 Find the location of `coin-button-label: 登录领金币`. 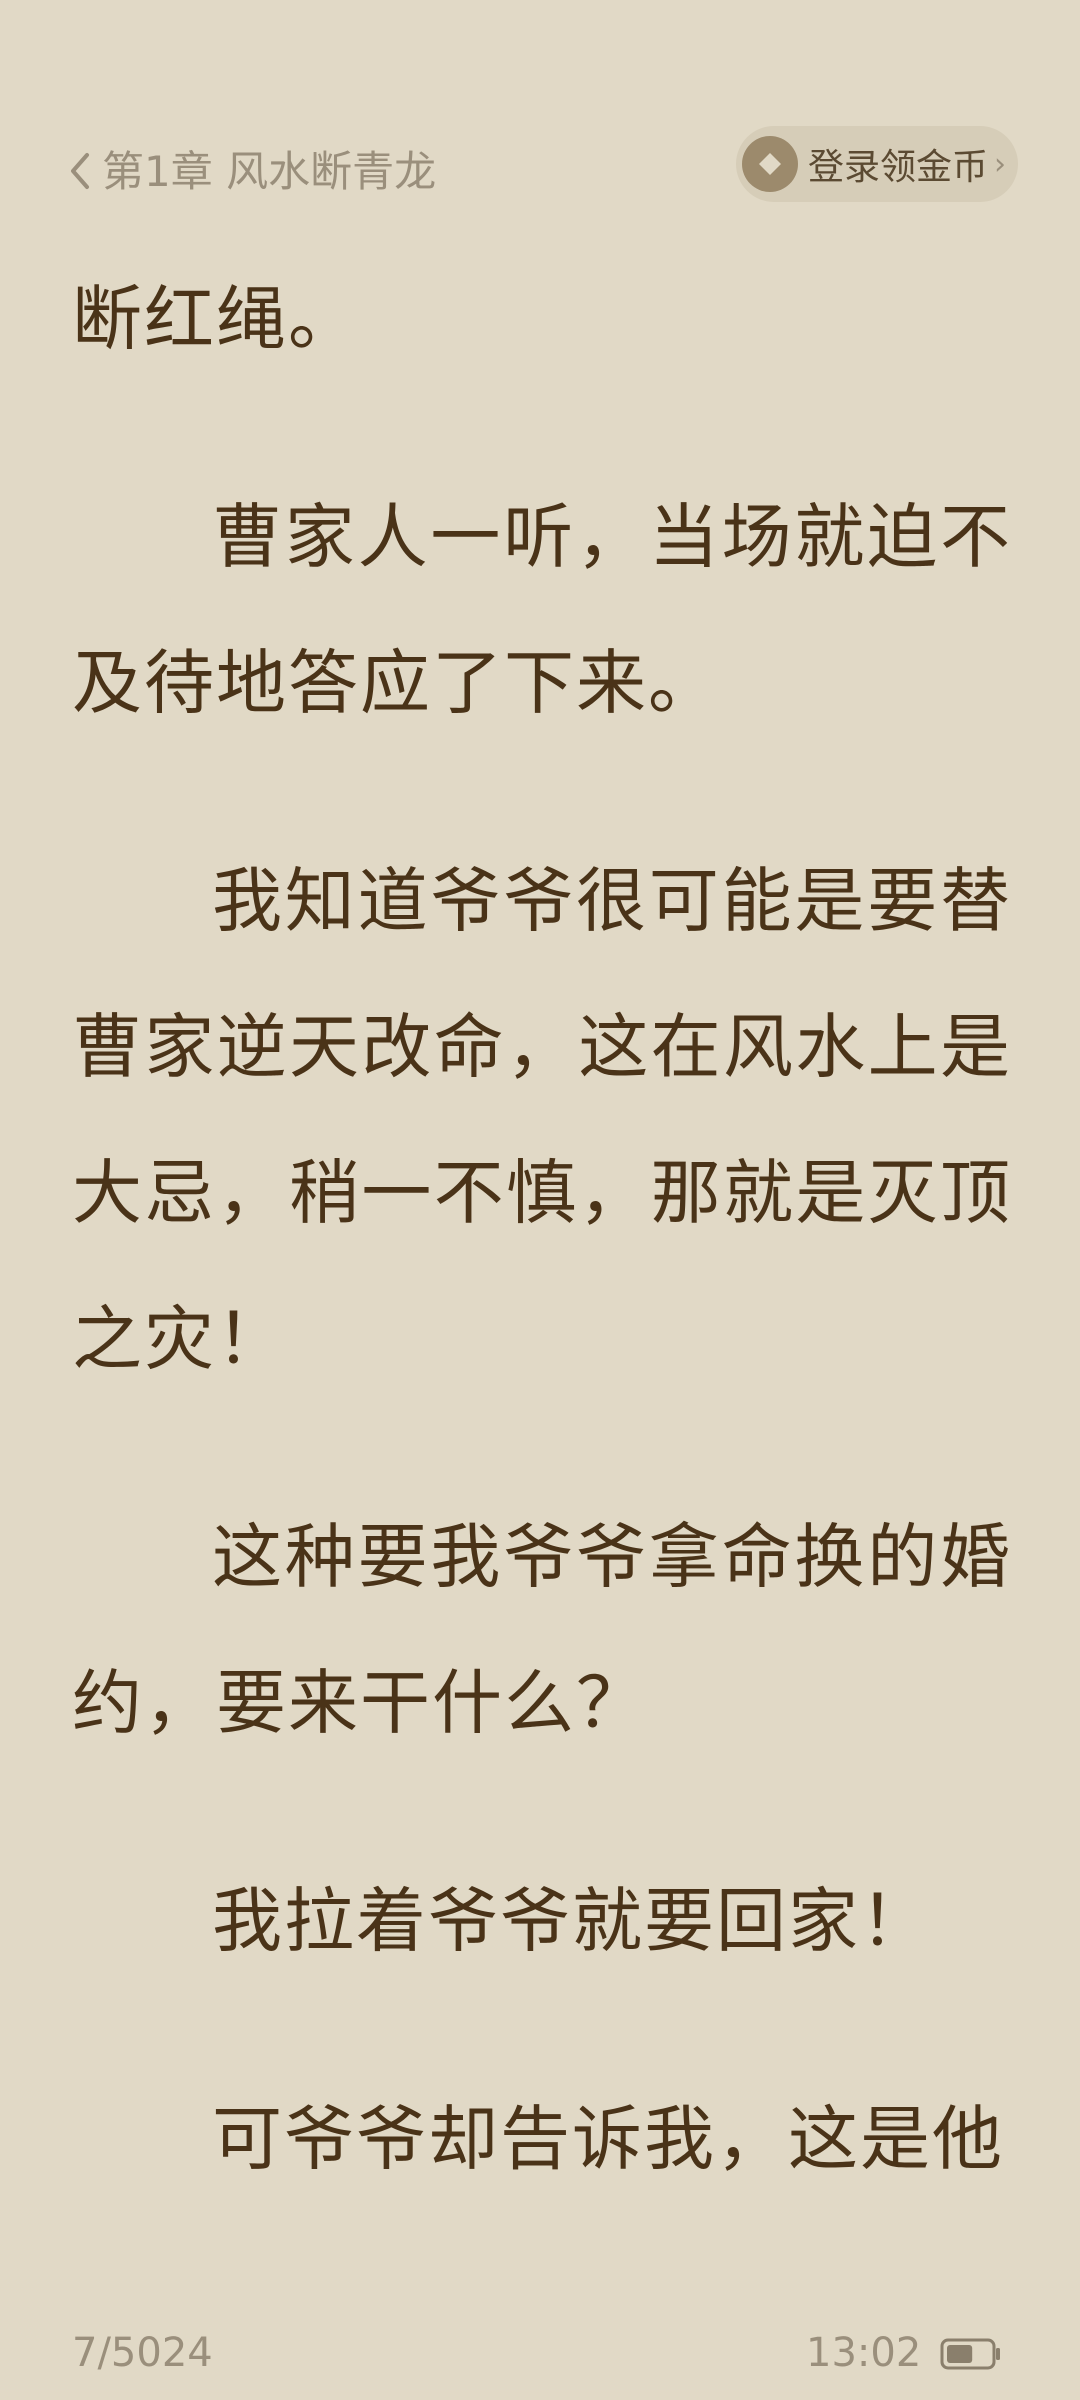

coin-button-label: 登录领金币 is located at coordinates (898, 167).